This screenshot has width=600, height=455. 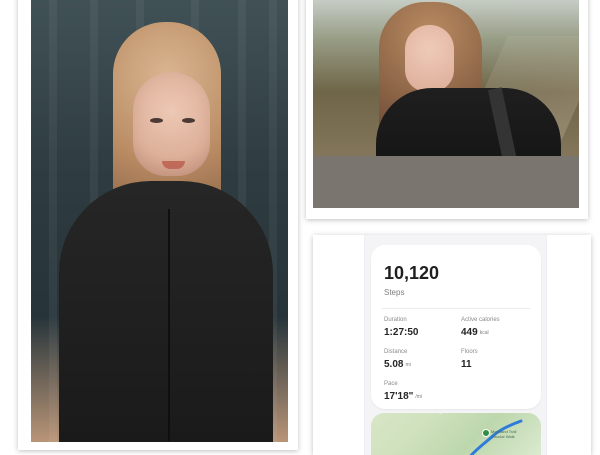 What do you see at coordinates (484, 333) in the screenshot?
I see `calories-unit: kcal` at bounding box center [484, 333].